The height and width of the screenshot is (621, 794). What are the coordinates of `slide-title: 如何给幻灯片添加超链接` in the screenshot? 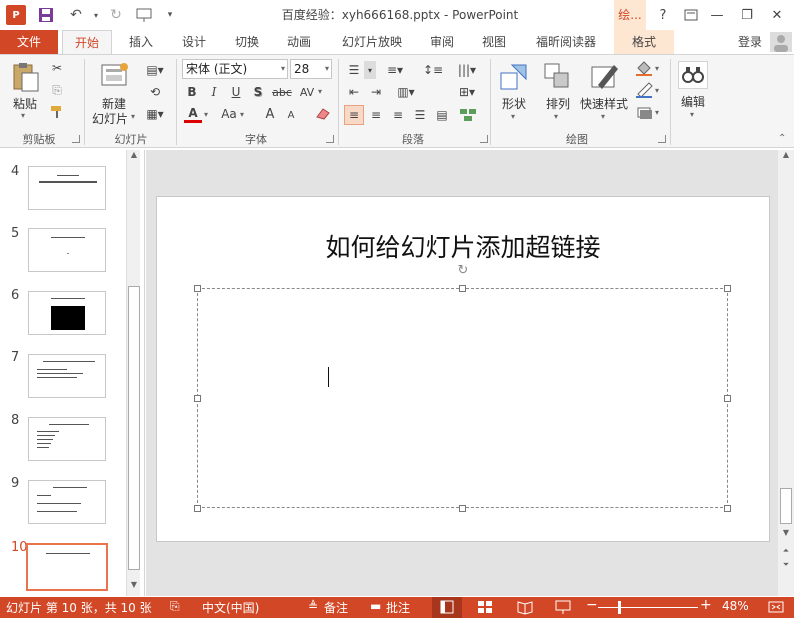 It's located at (463, 246).